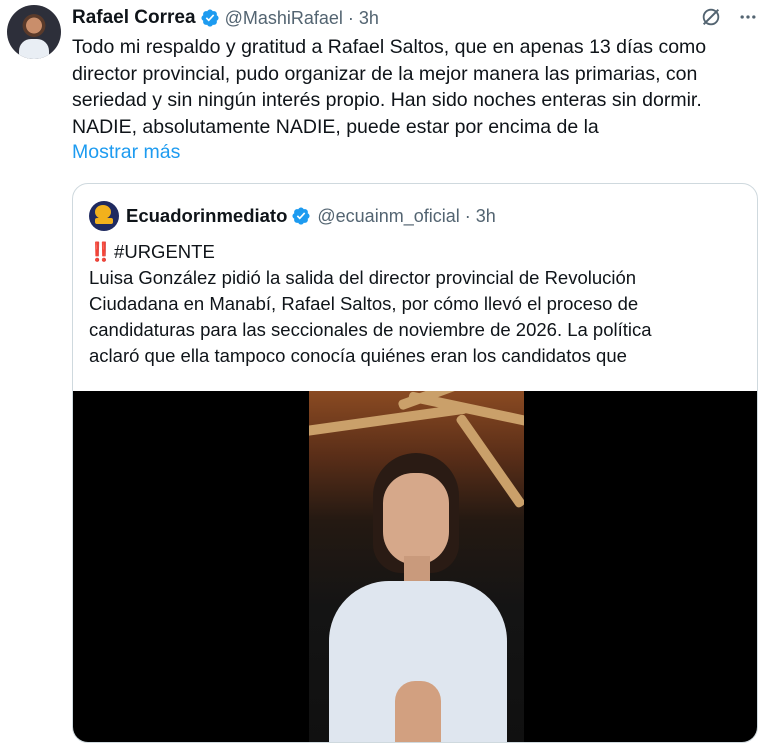  What do you see at coordinates (104, 216) in the screenshot?
I see `quote-avatar` at bounding box center [104, 216].